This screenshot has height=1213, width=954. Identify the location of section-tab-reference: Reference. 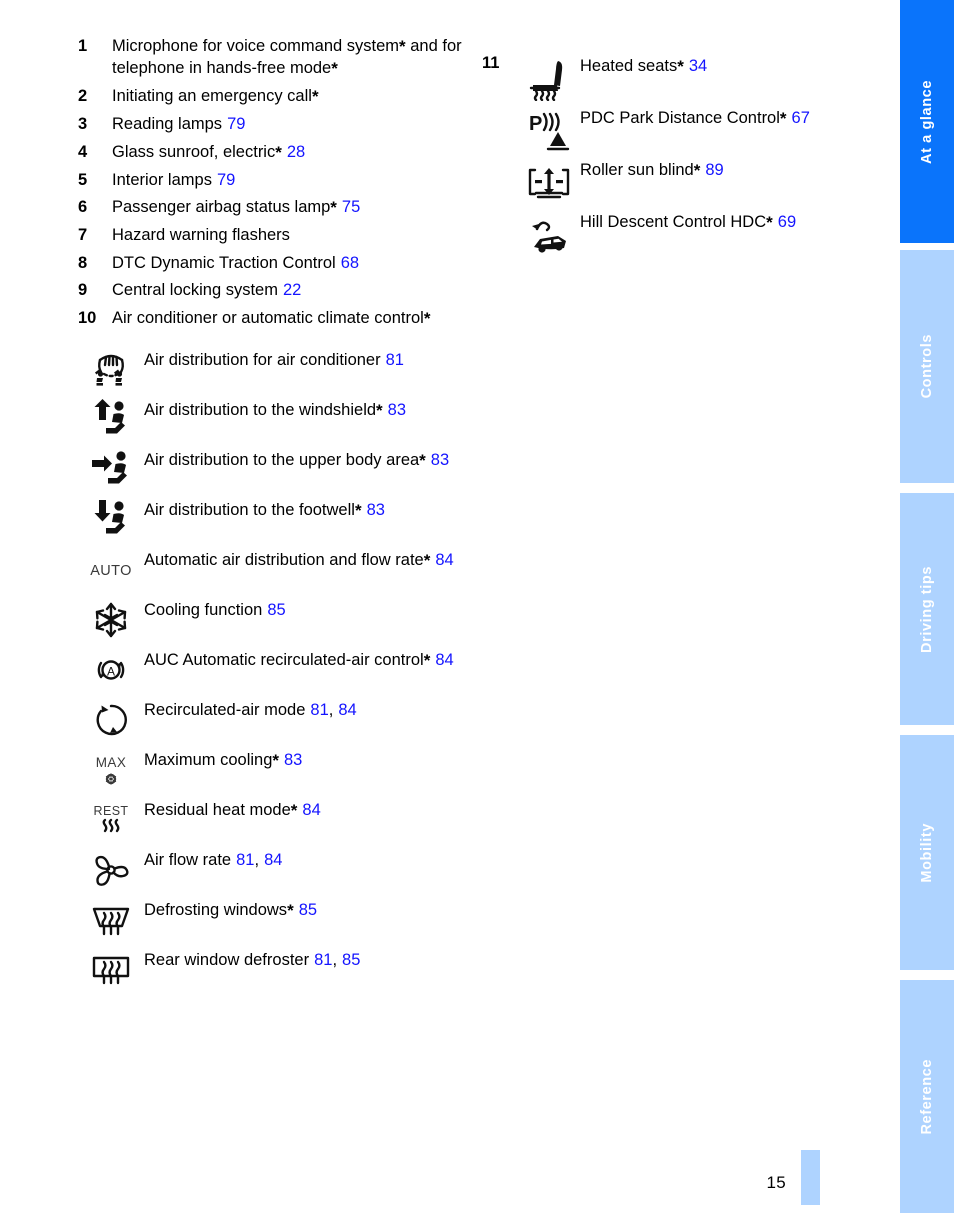
(927, 1096).